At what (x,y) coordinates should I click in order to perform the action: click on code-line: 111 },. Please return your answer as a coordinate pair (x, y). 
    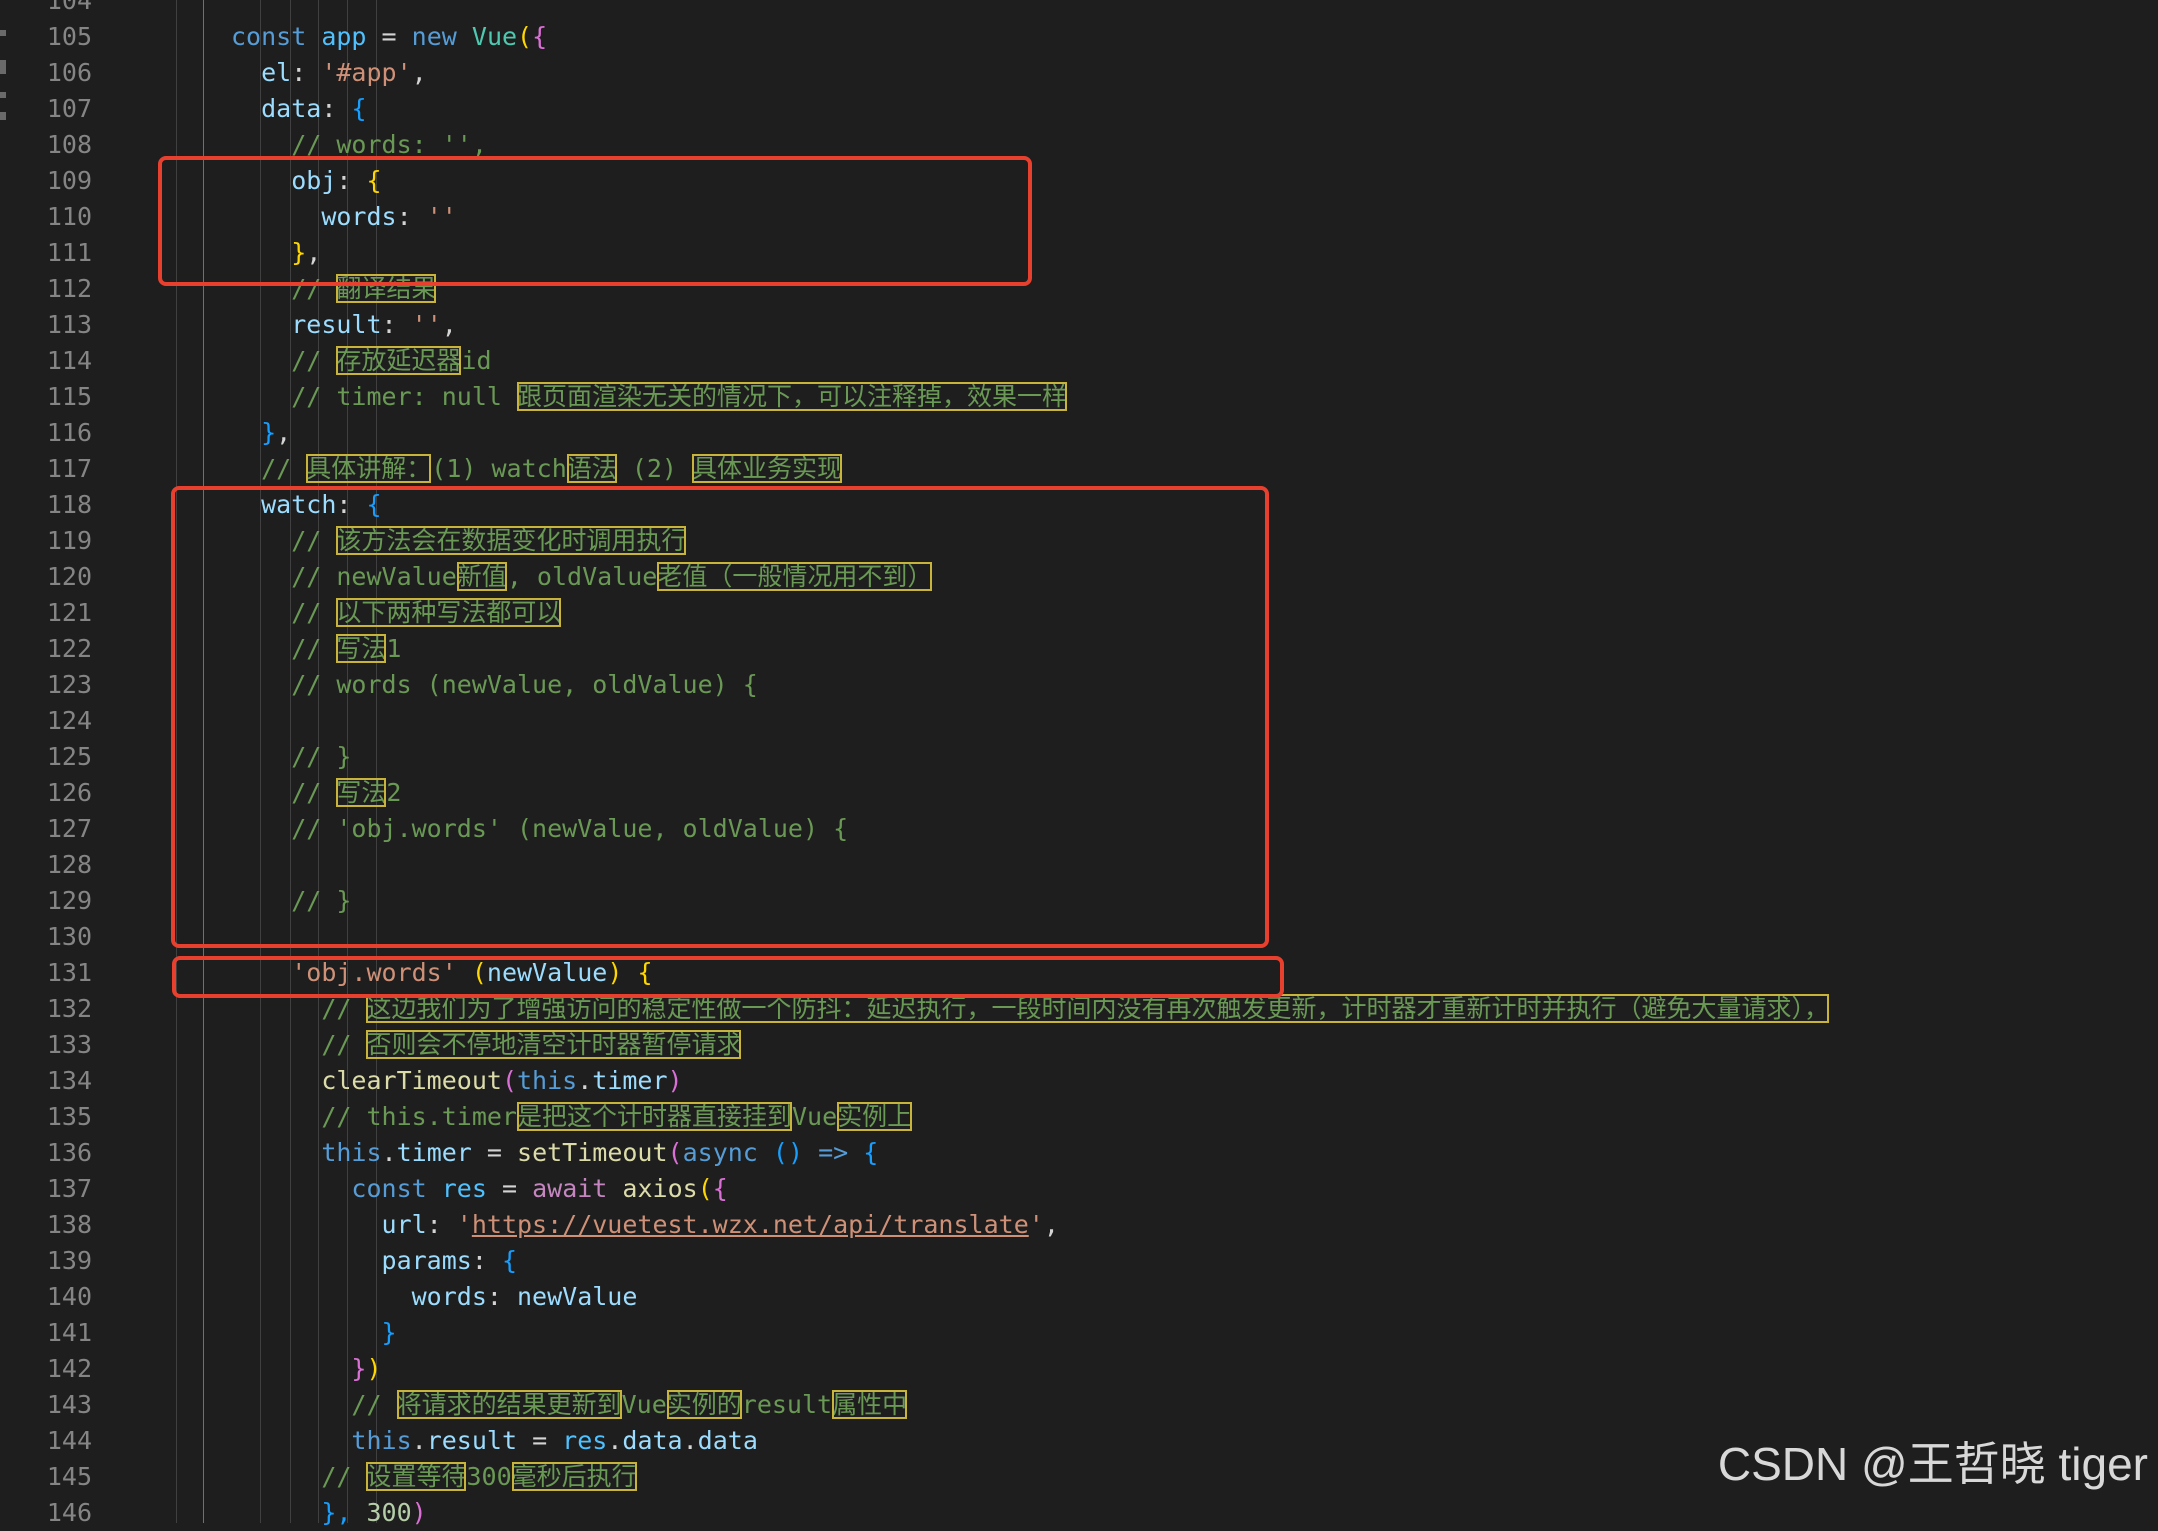
    Looking at the image, I should click on (1079, 253).